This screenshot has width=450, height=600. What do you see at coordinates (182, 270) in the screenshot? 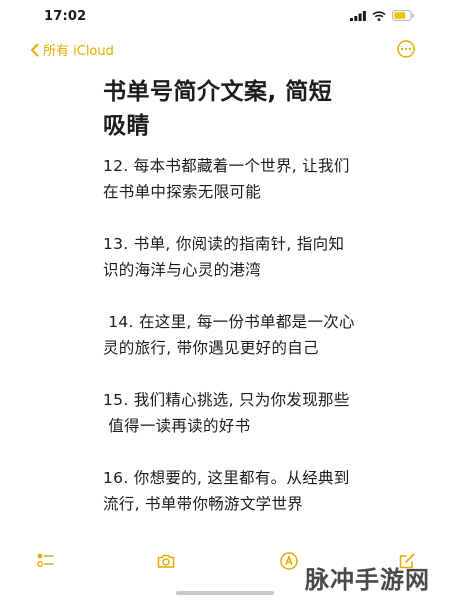
I see `paragraph-line: 识的海洋与心灵的港湾` at bounding box center [182, 270].